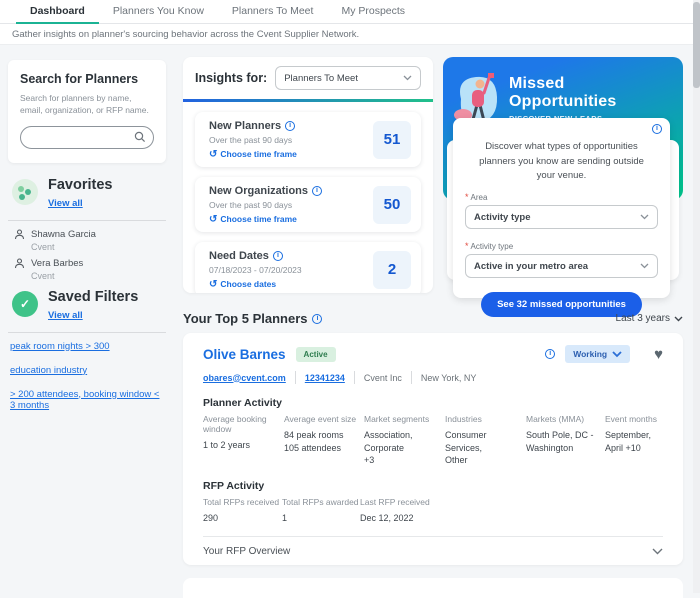 Image resolution: width=700 pixels, height=598 pixels. Describe the element at coordinates (696, 45) in the screenshot. I see `scrollbar-thumb` at that location.